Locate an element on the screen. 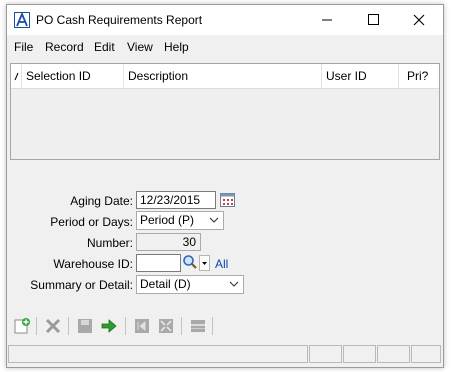 This screenshot has height=372, width=451. collapse-button is located at coordinates (166, 326).